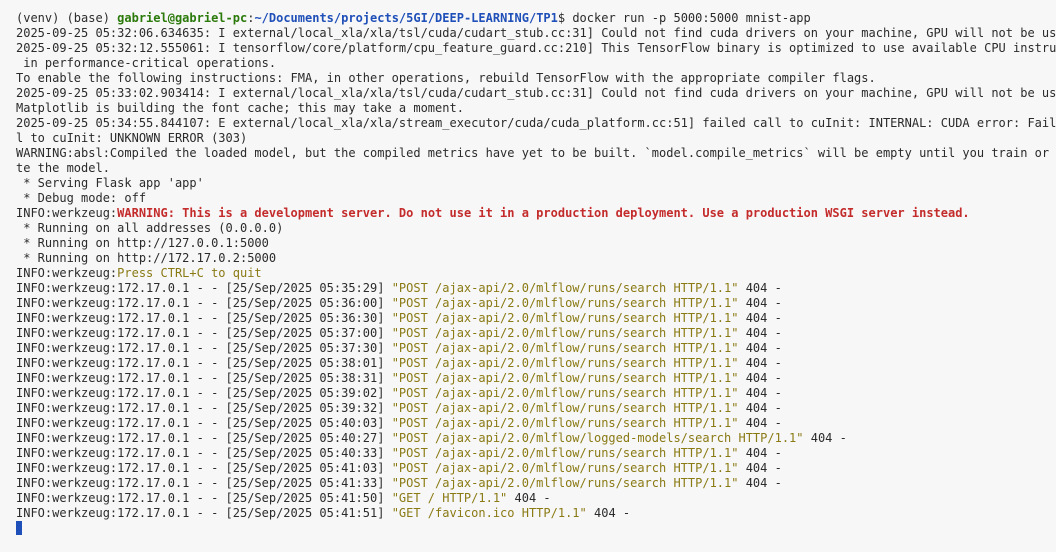 This screenshot has width=1056, height=552. What do you see at coordinates (536, 243) in the screenshot?
I see `log-line: * Running on http://127.0.0.1:5000` at bounding box center [536, 243].